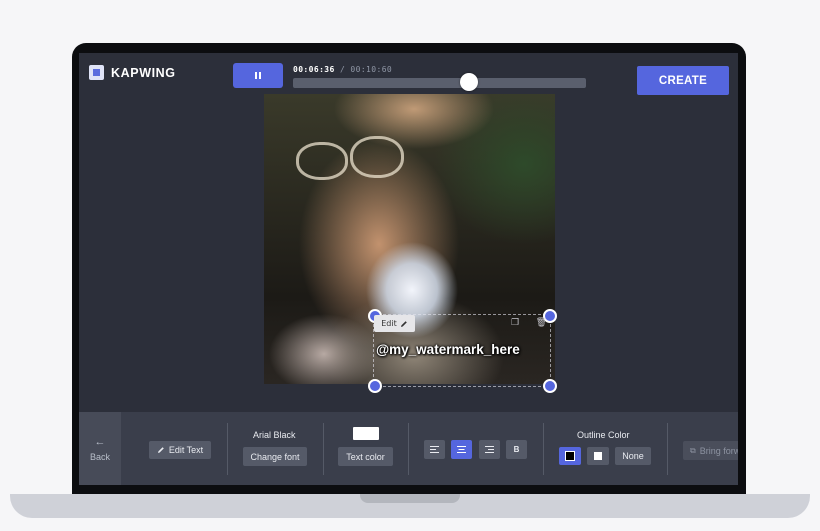 The height and width of the screenshot is (531, 820). I want to click on bring-forward-clip: ⧉ Bring forward, so click(710, 450).